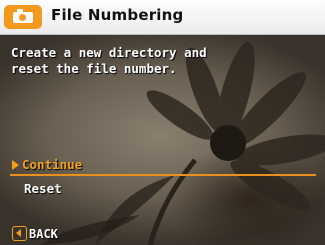 The width and height of the screenshot is (325, 245). Describe the element at coordinates (23, 17) in the screenshot. I see `camera-mode-icon` at that location.